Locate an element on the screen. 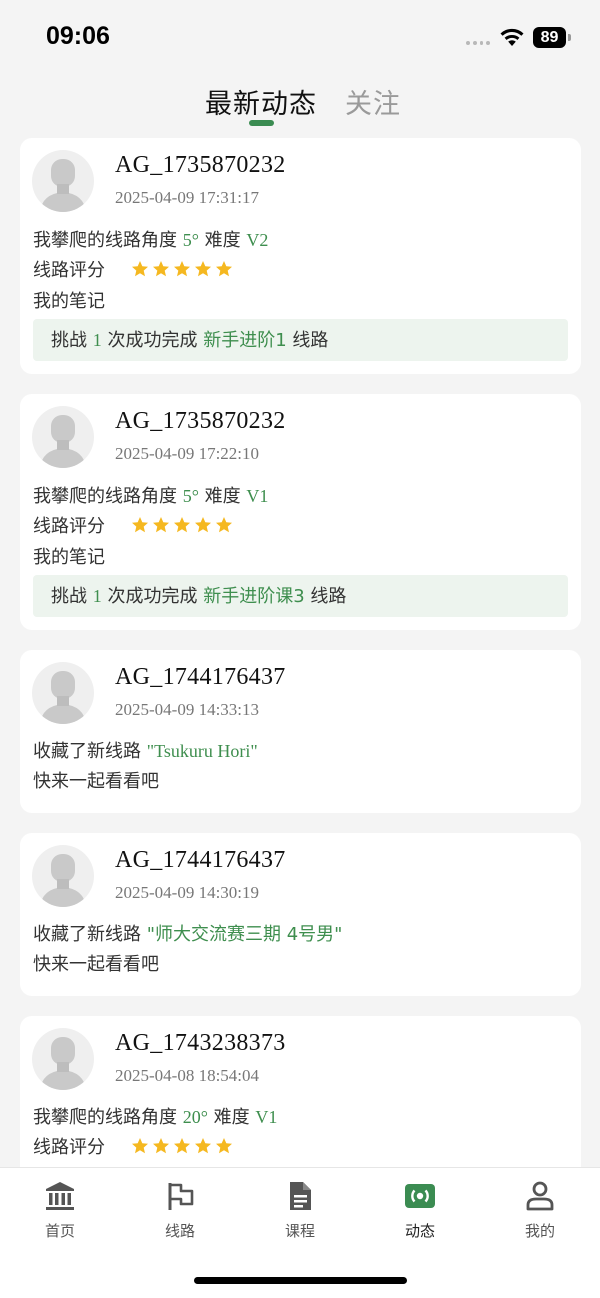 Image resolution: width=600 pixels, height=1298 pixels. route-link: 新手进阶课3 is located at coordinates (253, 596).